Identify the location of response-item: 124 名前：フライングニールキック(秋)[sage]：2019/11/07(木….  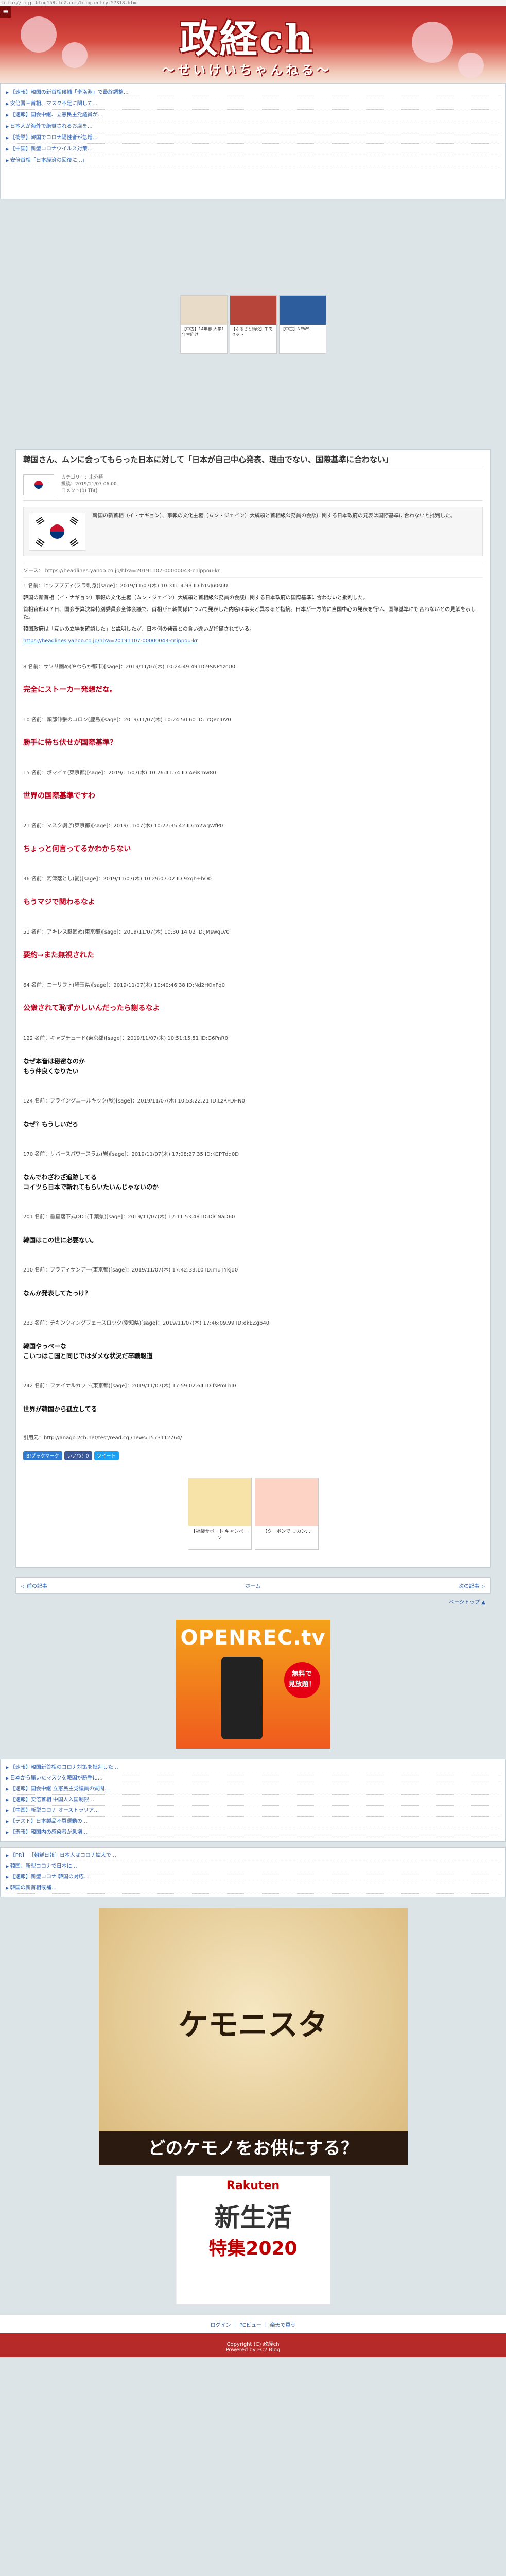
(253, 1115).